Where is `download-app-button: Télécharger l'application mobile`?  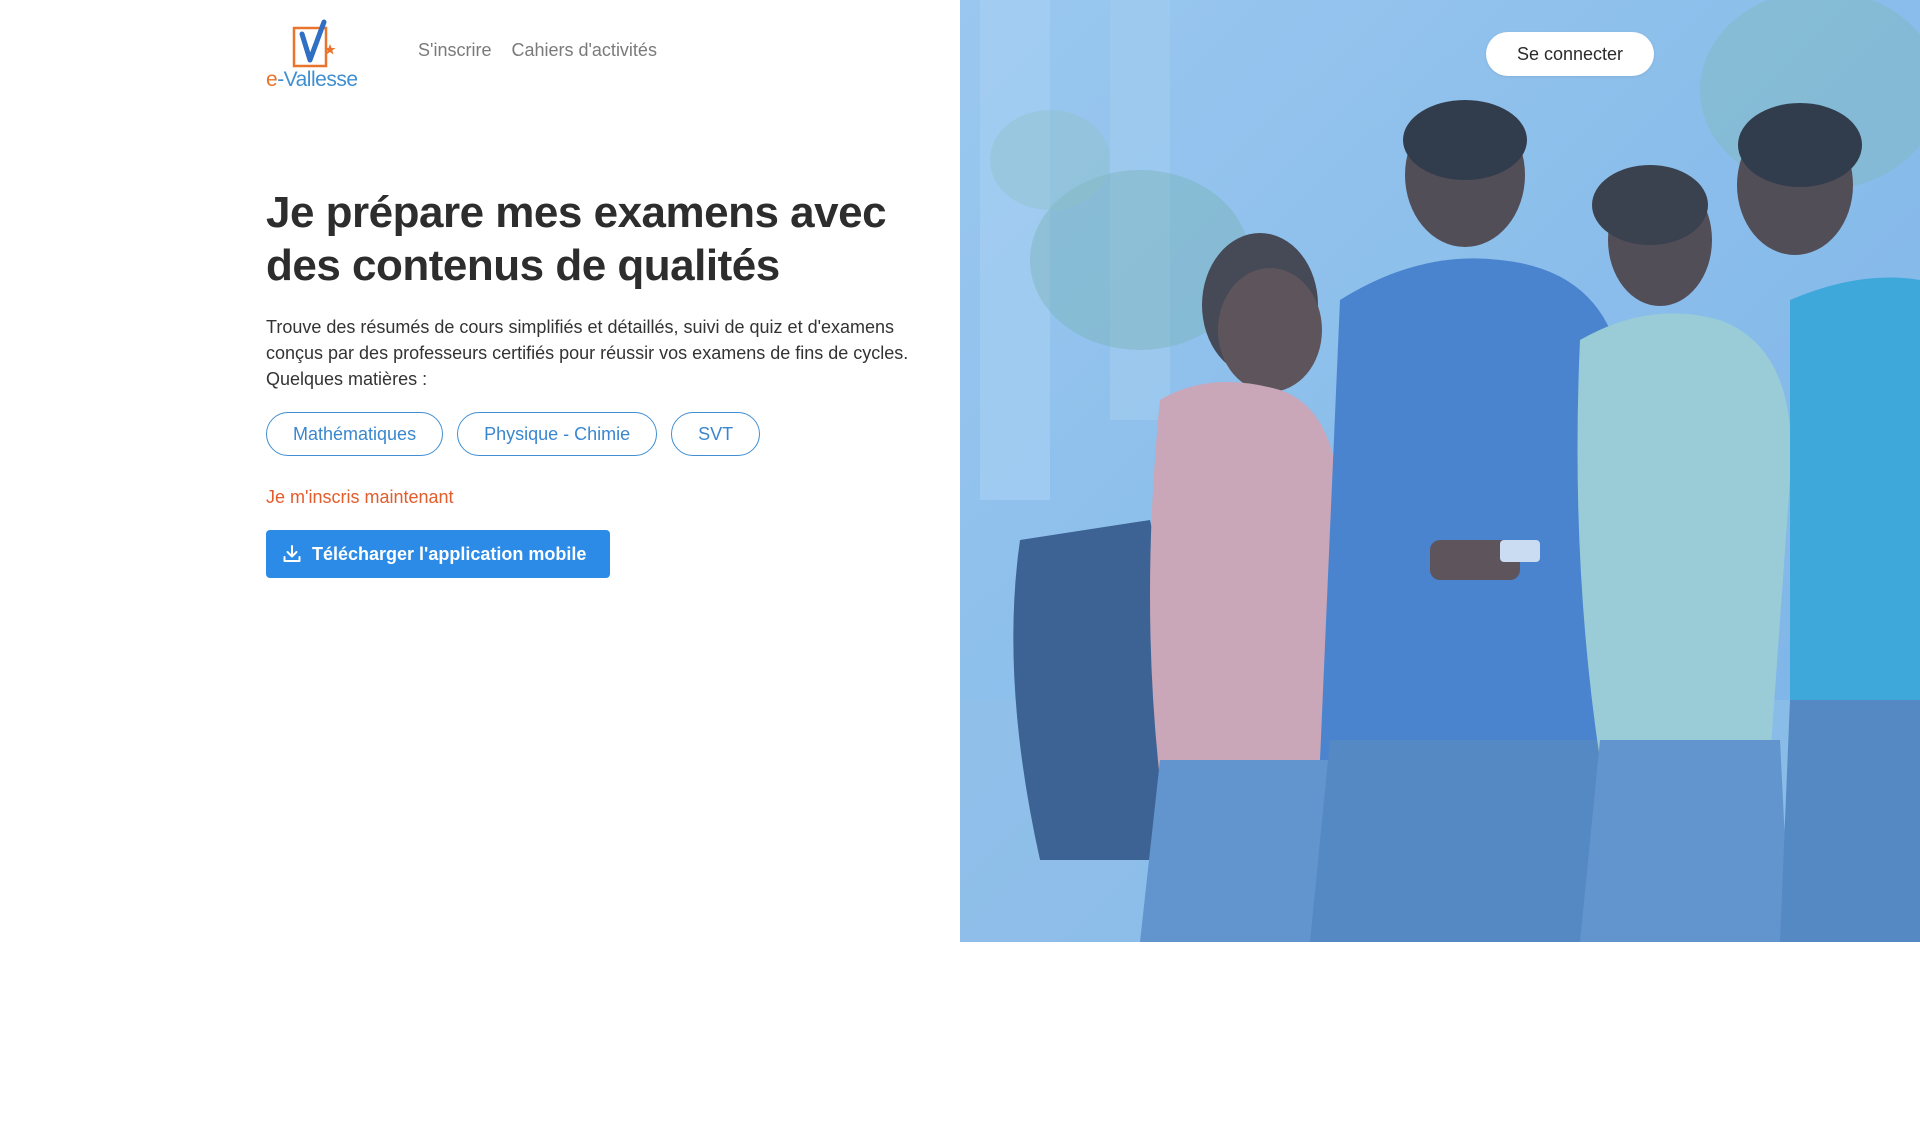 download-app-button: Télécharger l'application mobile is located at coordinates (438, 554).